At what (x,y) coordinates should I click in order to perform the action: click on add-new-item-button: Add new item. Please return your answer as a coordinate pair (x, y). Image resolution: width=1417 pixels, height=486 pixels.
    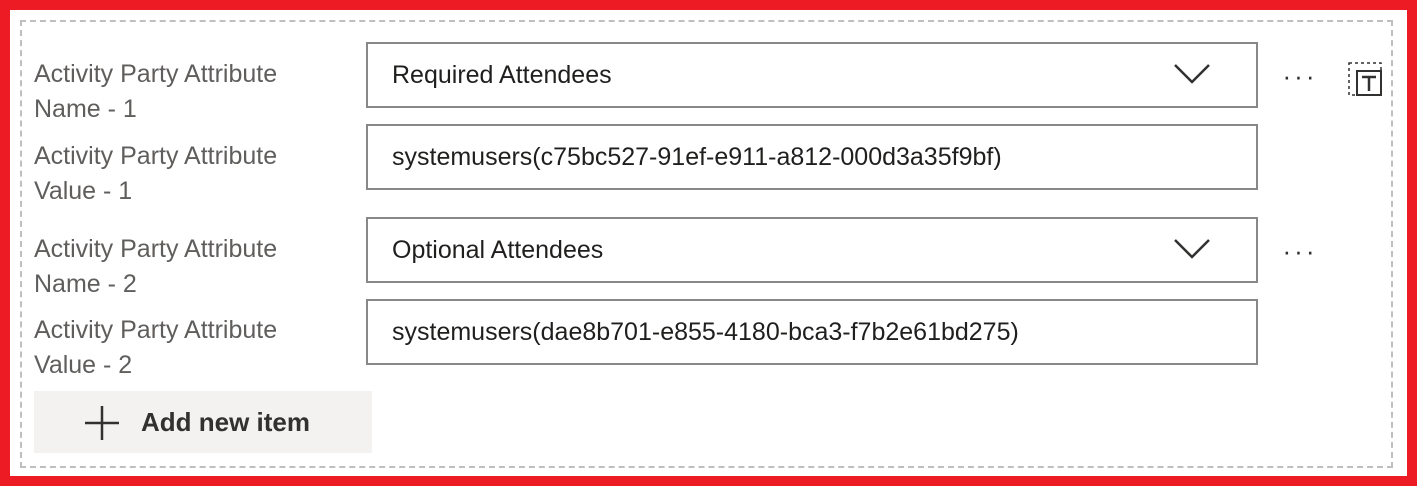
    Looking at the image, I should click on (203, 422).